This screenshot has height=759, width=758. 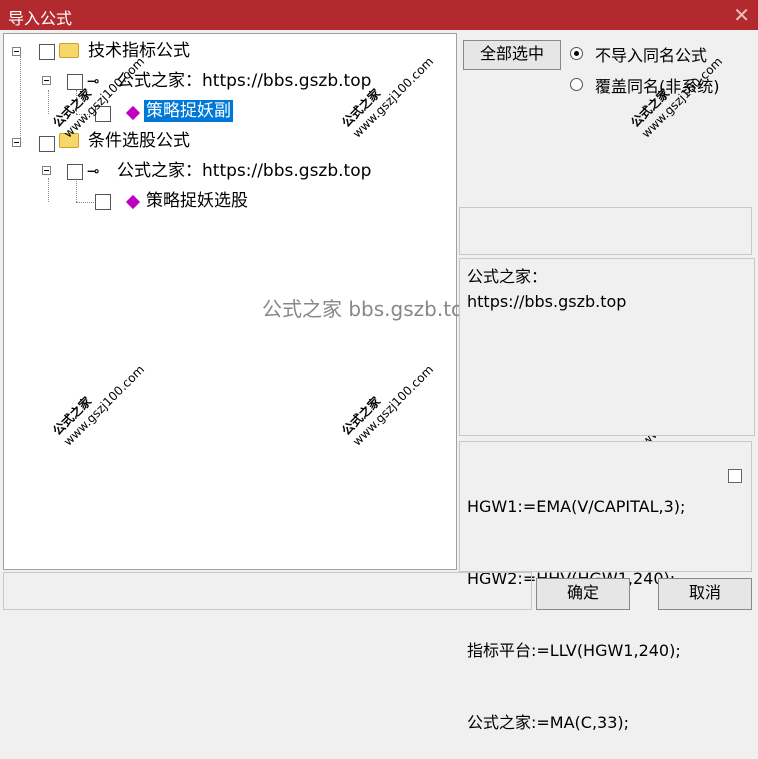 I want to click on close-icon: ✕, so click(x=741, y=15).